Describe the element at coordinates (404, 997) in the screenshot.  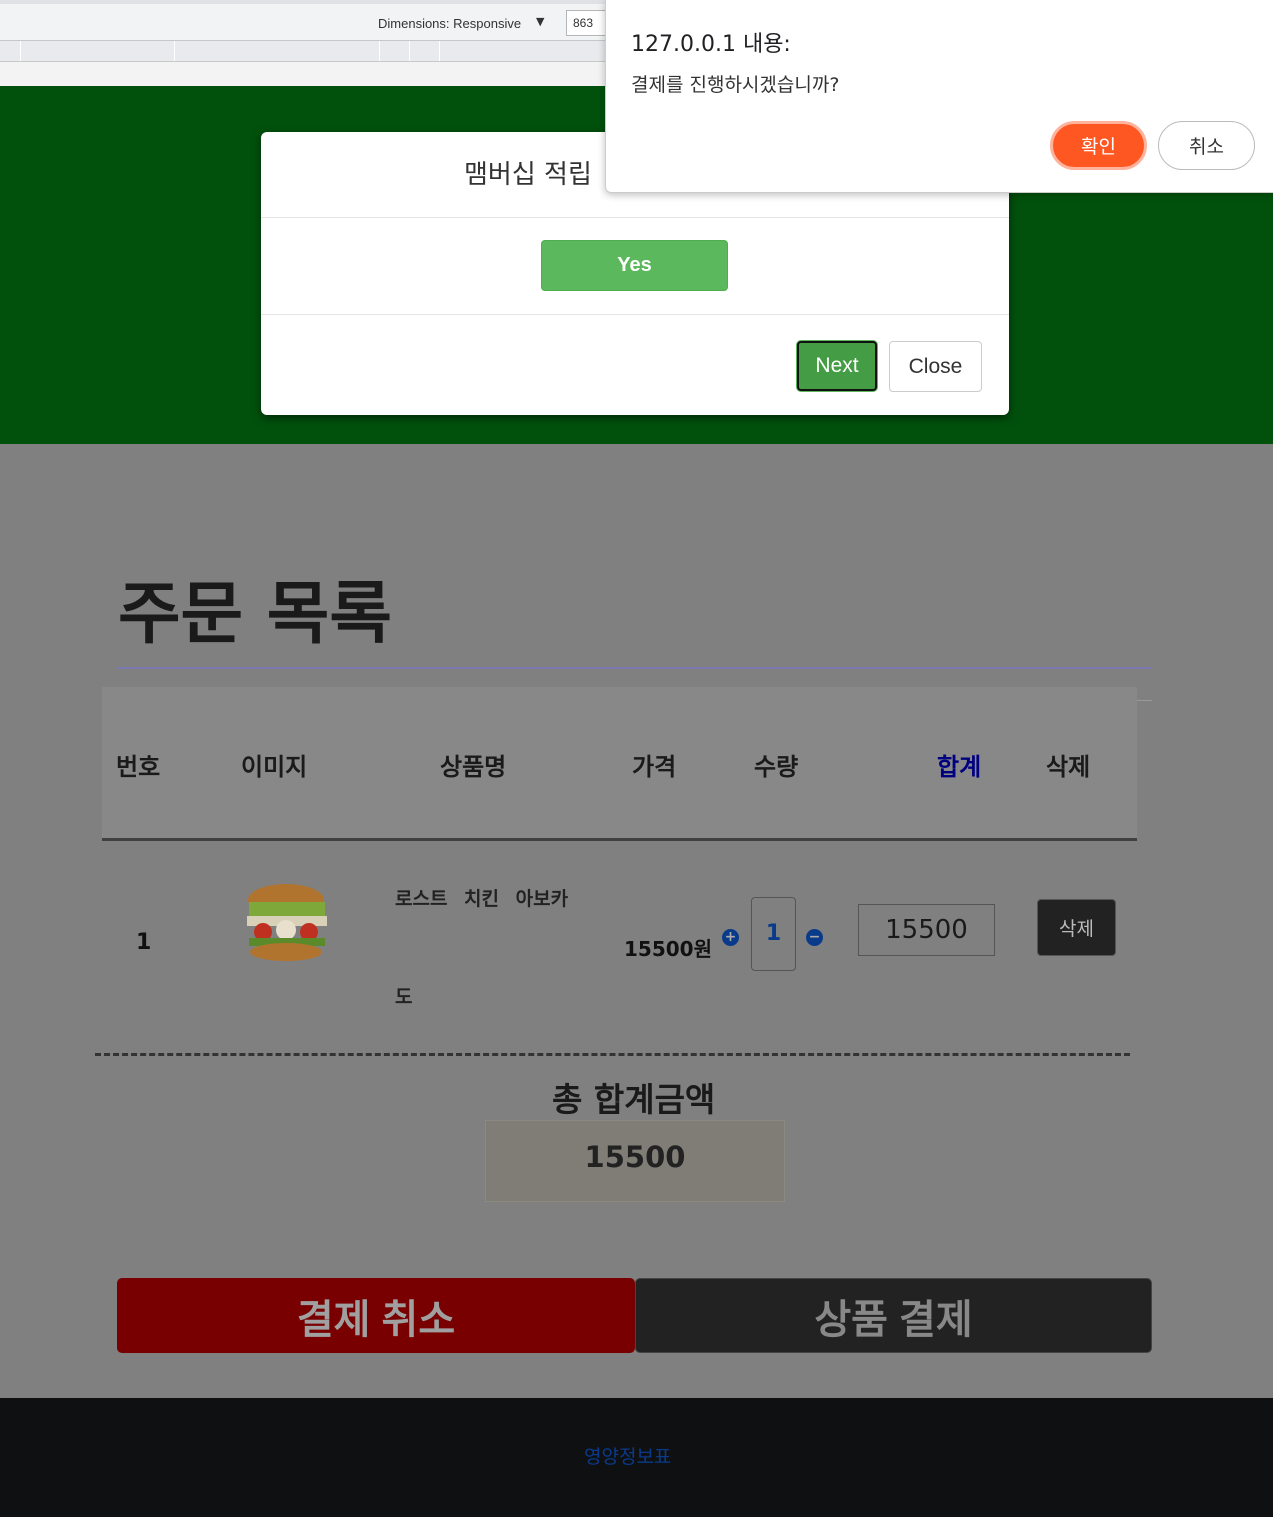
I see `product-name-cont: 도` at that location.